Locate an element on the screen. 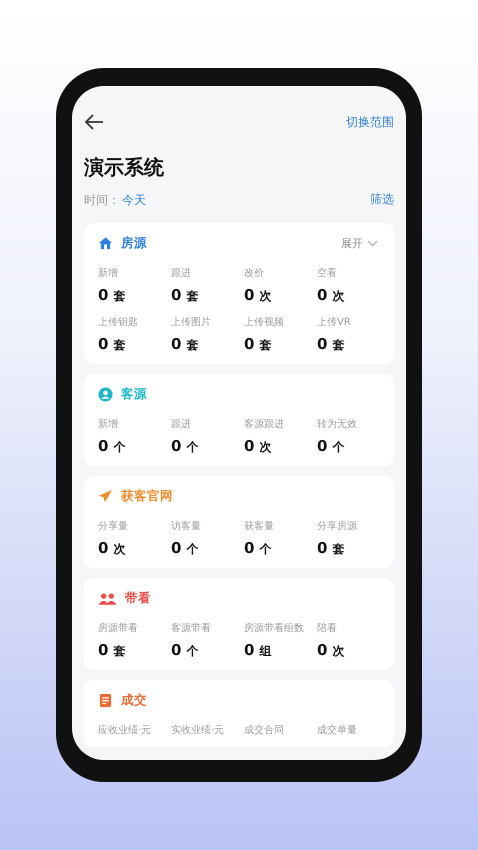  metric-label: 房源带看组数 is located at coordinates (274, 628).